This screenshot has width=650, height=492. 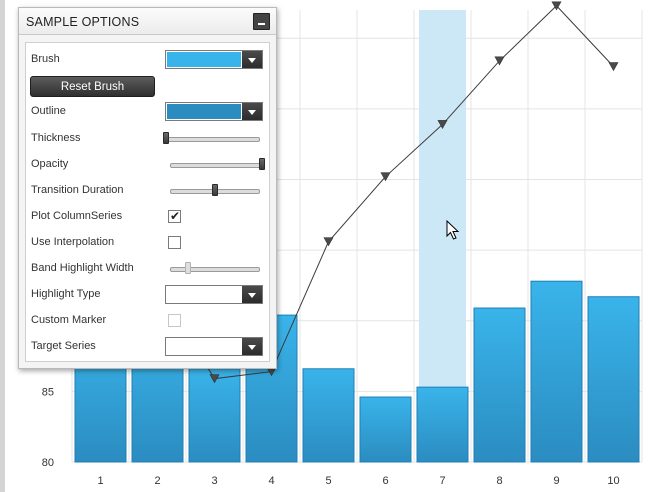 I want to click on brush-row: Brush, so click(x=147, y=60).